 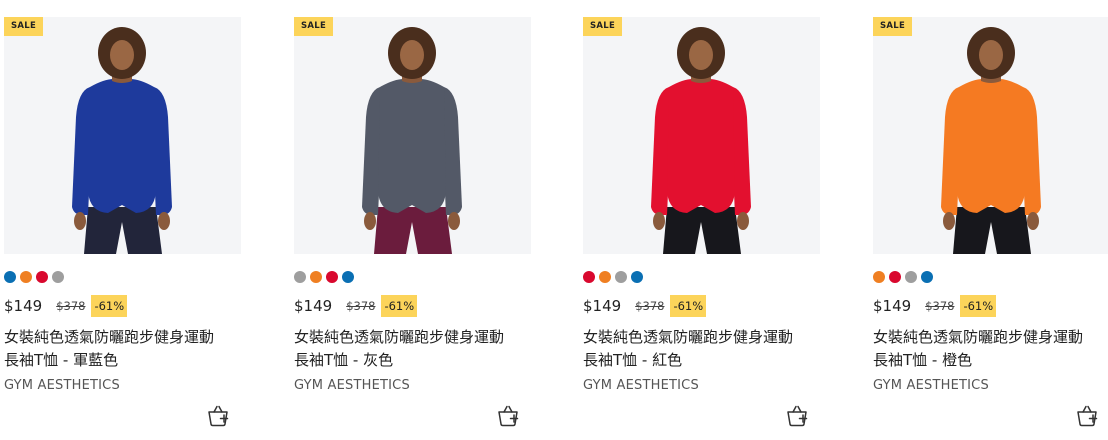 I want to click on product-title: 女裝純色透氣防曬跑步健身運動 長袖T恤 - 灰色, so click(x=412, y=349).